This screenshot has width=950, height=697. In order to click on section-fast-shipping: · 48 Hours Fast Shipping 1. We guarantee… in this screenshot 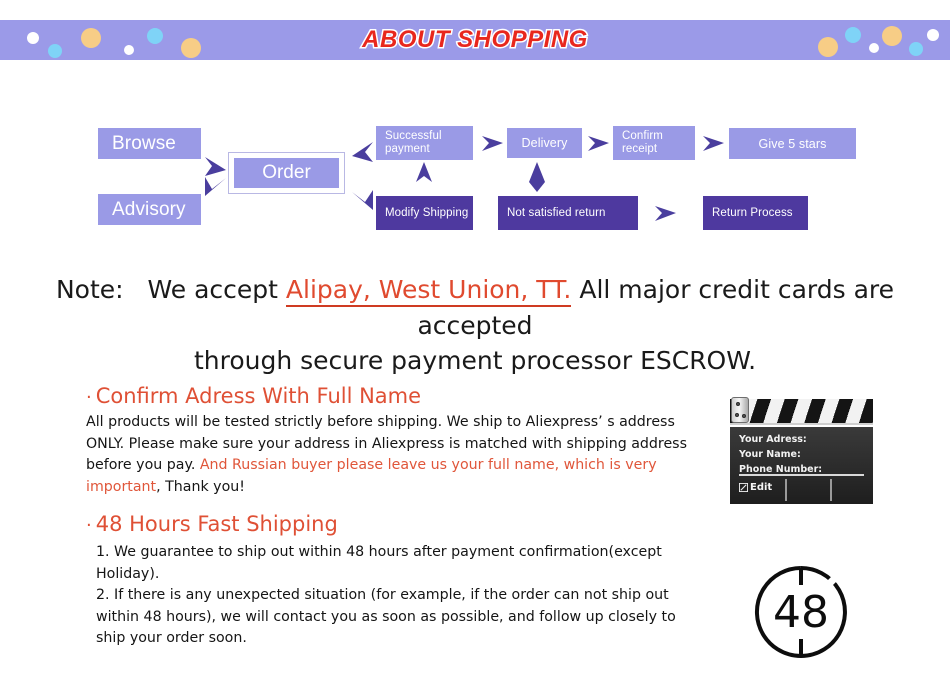, I will do `click(386, 581)`.